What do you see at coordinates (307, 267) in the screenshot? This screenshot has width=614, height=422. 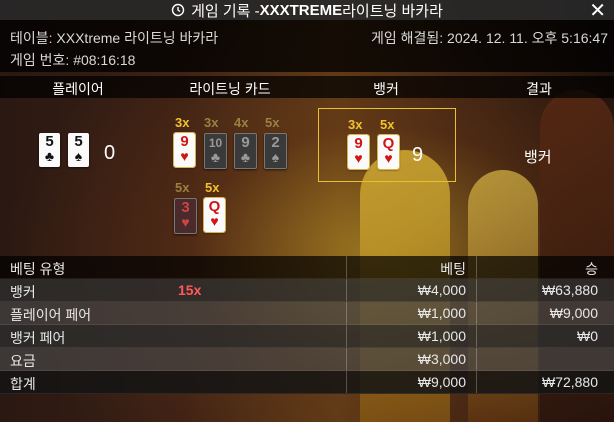 I see `table-header-row: 베팅 유형 베팅 승` at bounding box center [307, 267].